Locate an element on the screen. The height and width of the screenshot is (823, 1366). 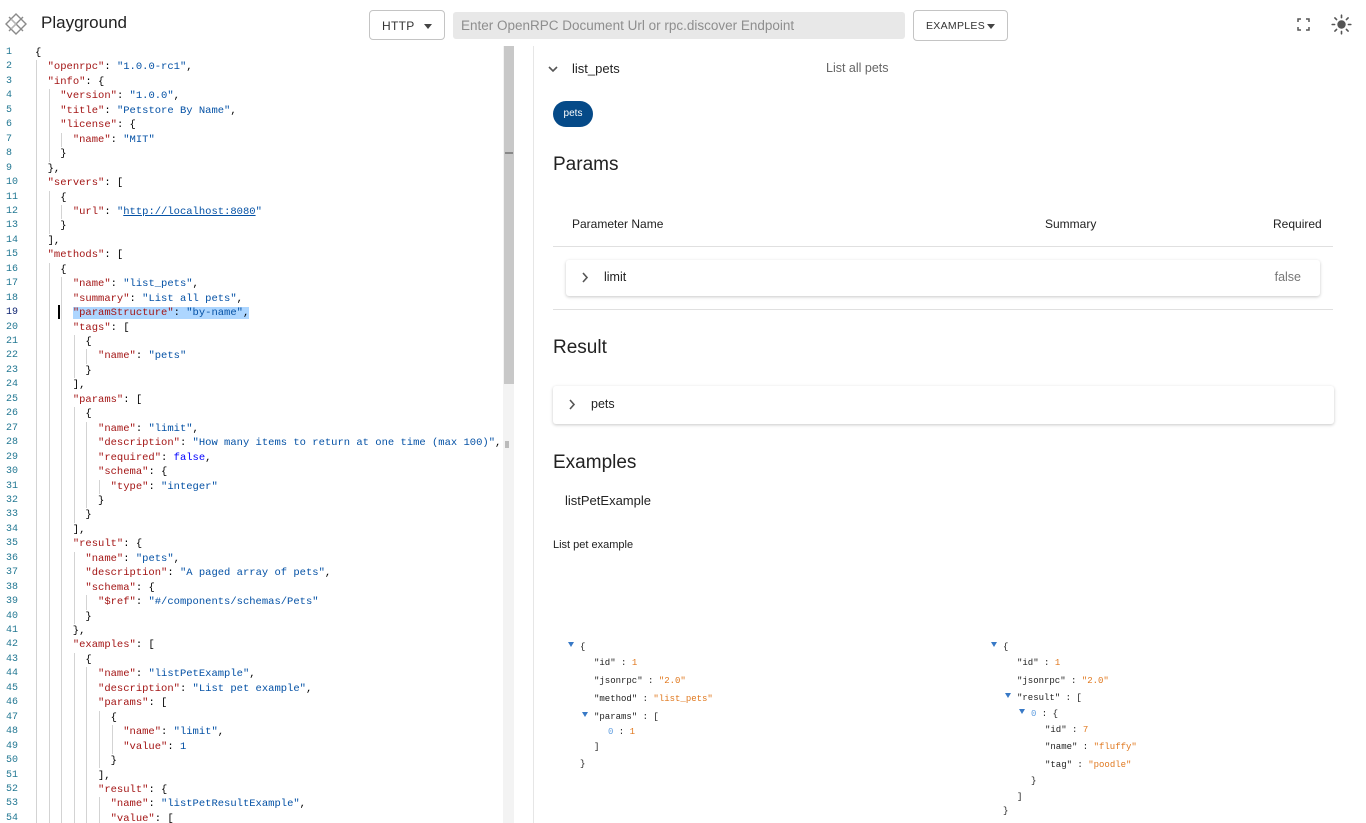
examples-button: EXAMPLES is located at coordinates (960, 25).